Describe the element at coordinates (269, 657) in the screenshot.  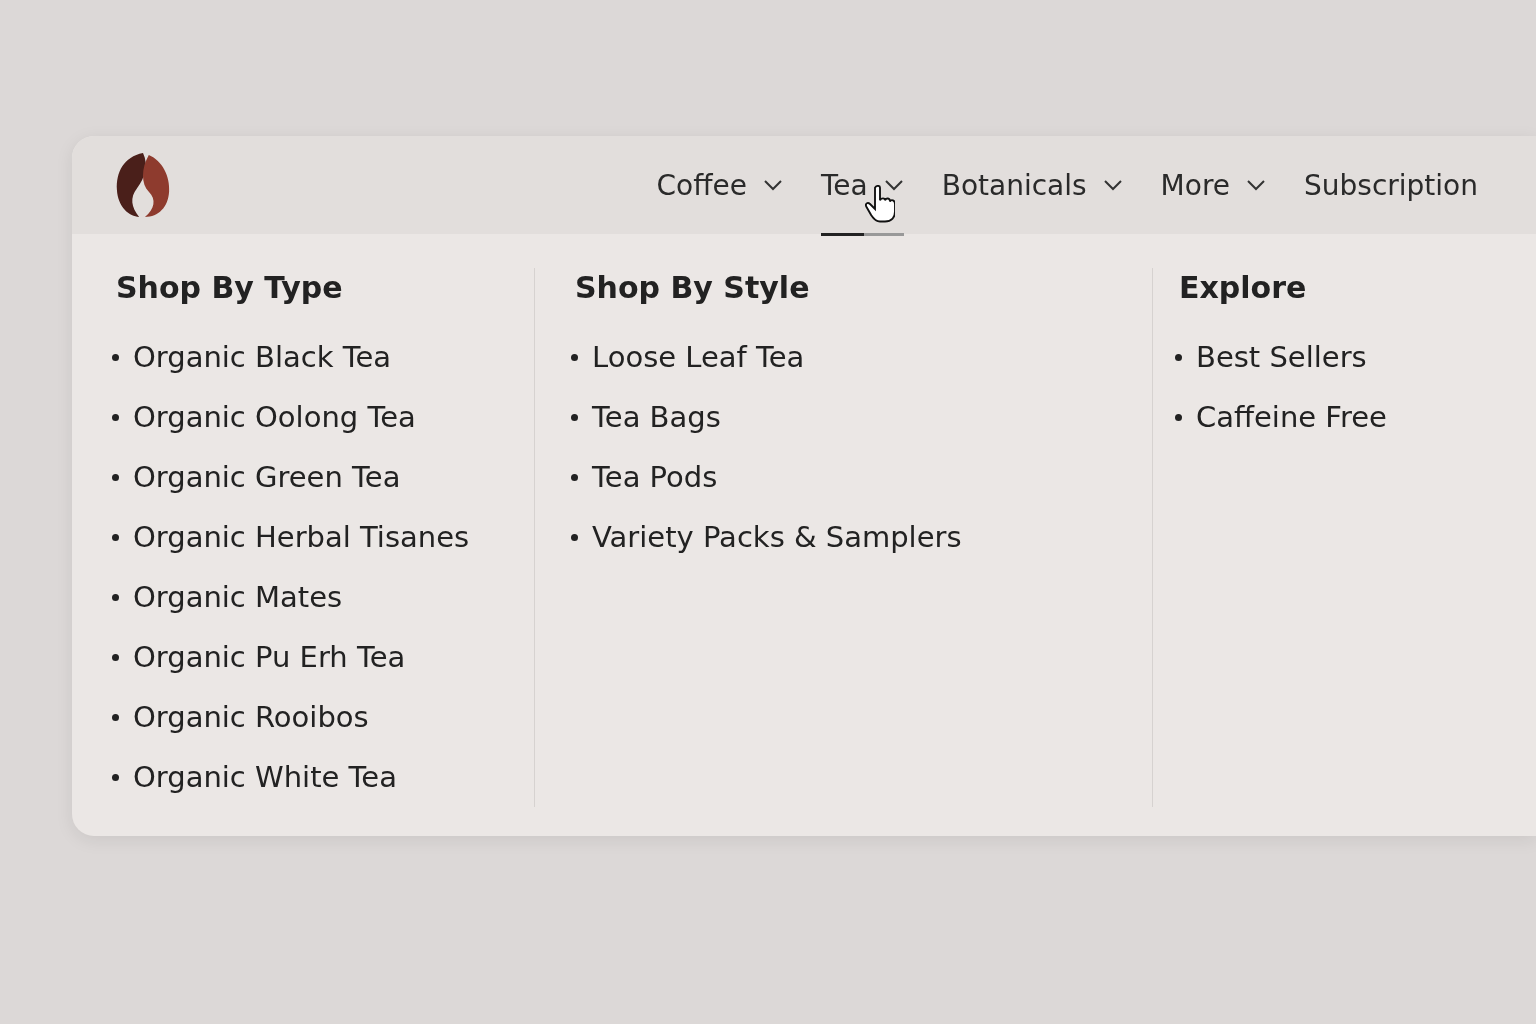
I see `menu-link: Organic Pu Erh Tea` at that location.